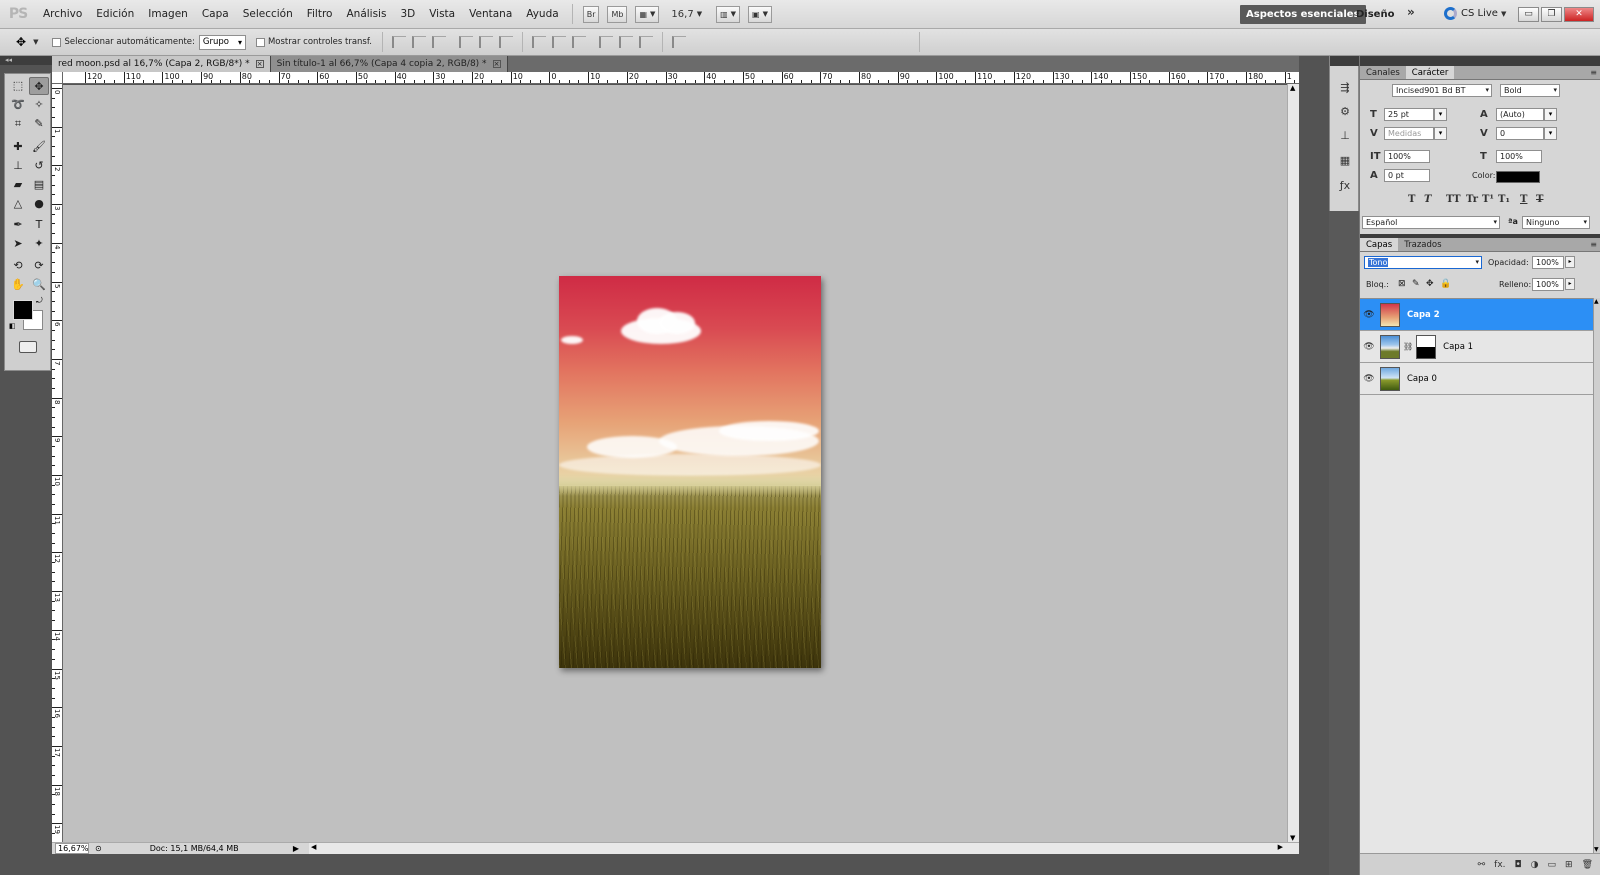  Describe the element at coordinates (1430, 72) in the screenshot. I see `tab-caracter: Carácter` at that location.